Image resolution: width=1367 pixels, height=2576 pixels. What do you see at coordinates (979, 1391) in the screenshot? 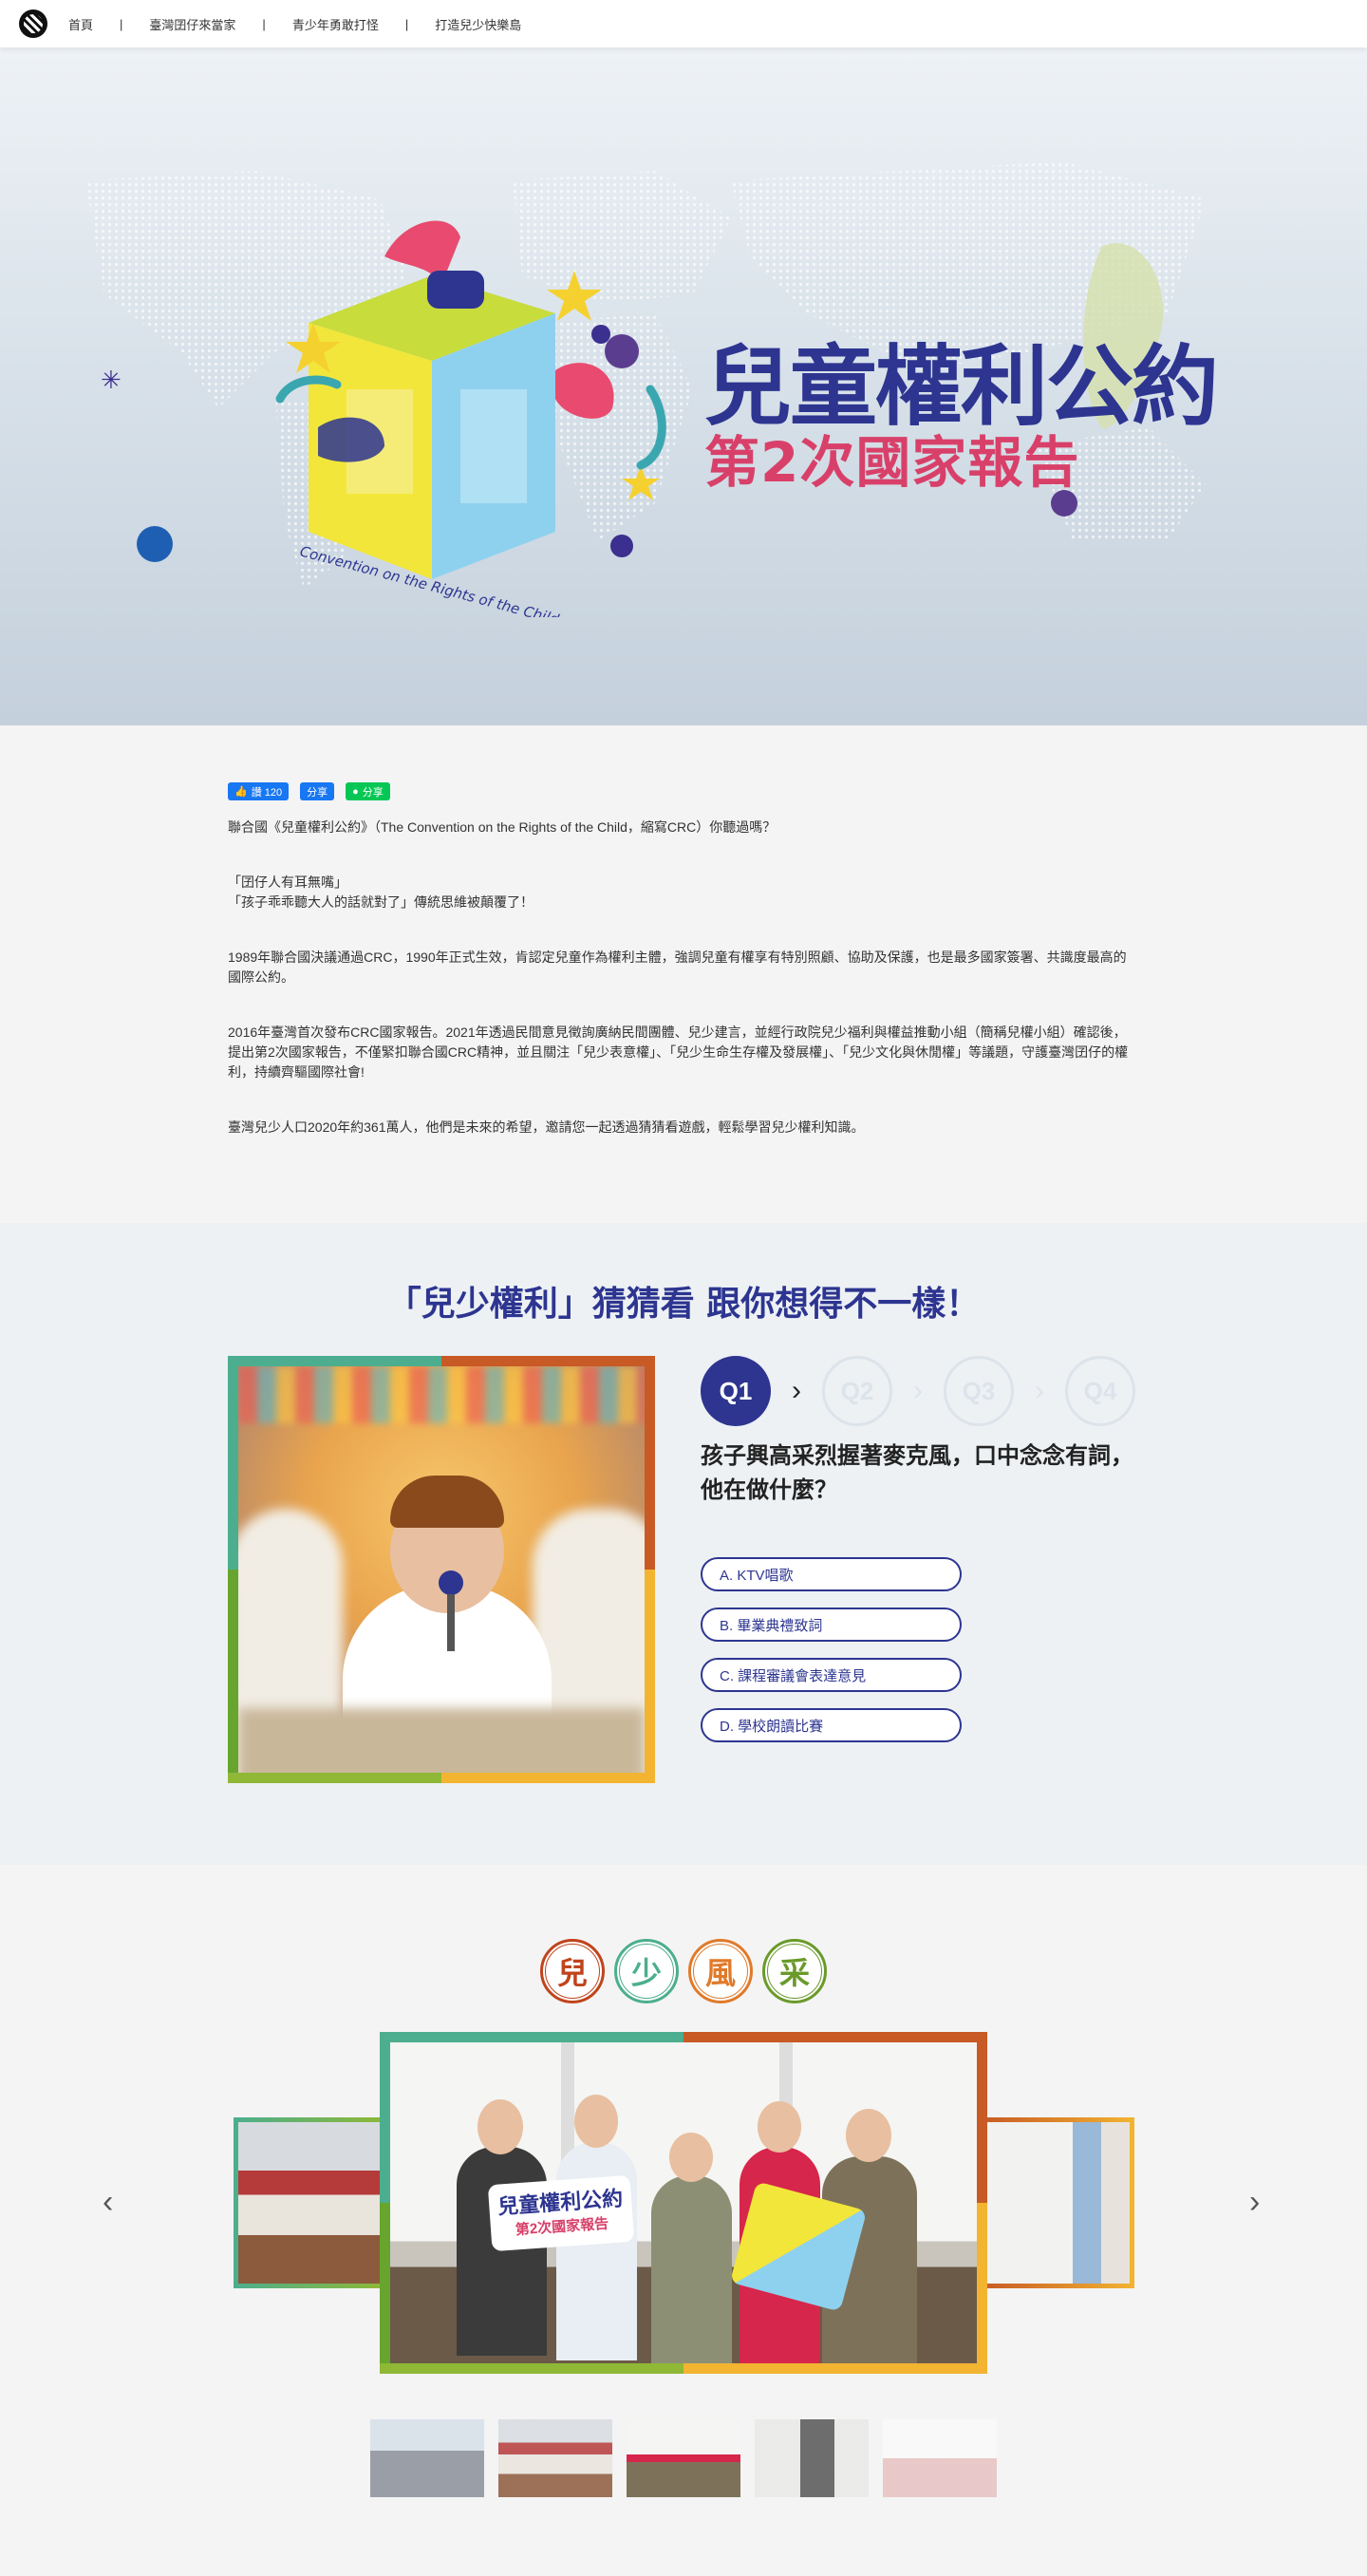
I see `step-q3: Q3` at bounding box center [979, 1391].